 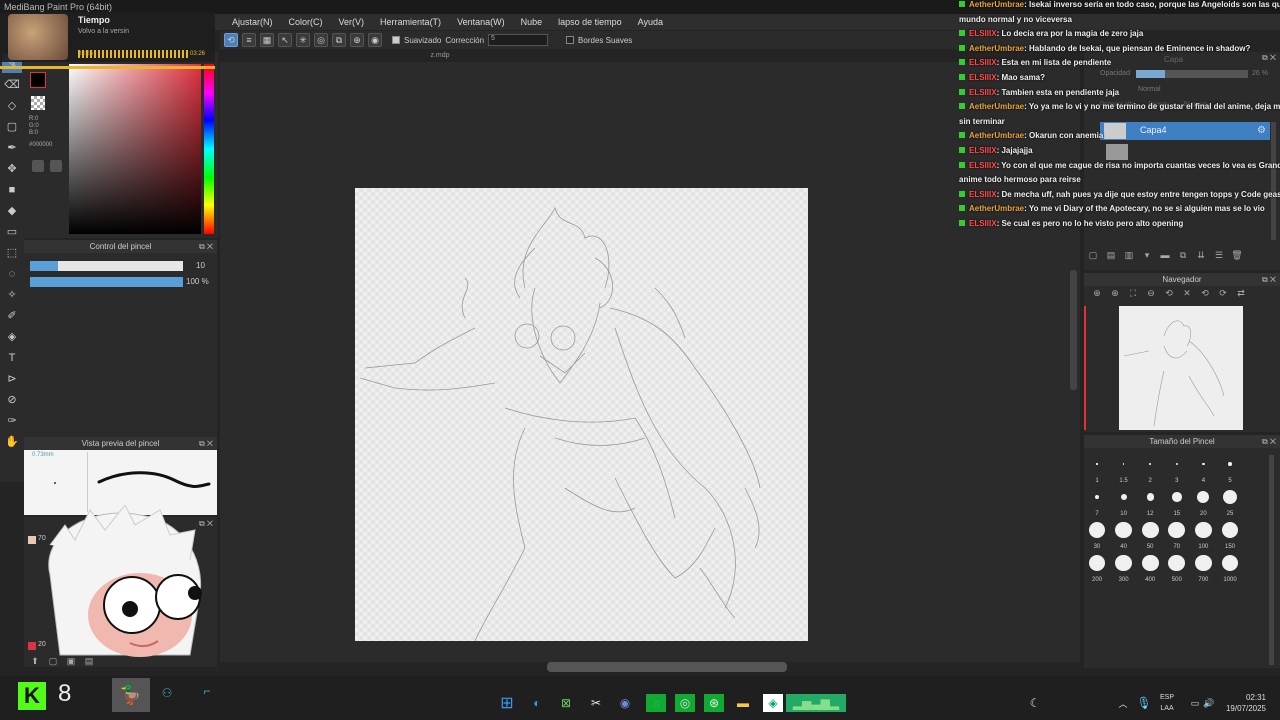 I want to click on select-tool-icon: ⟲, so click(x=231, y=40).